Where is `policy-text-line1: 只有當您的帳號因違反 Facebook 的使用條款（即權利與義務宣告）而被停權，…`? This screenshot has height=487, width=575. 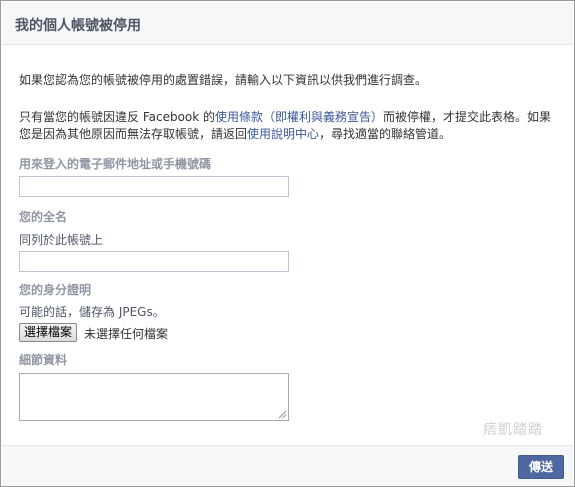
policy-text-line1: 只有當您的帳號因違反 Facebook 的使用條款（即權利與義務宣告）而被停權，… is located at coordinates (285, 117).